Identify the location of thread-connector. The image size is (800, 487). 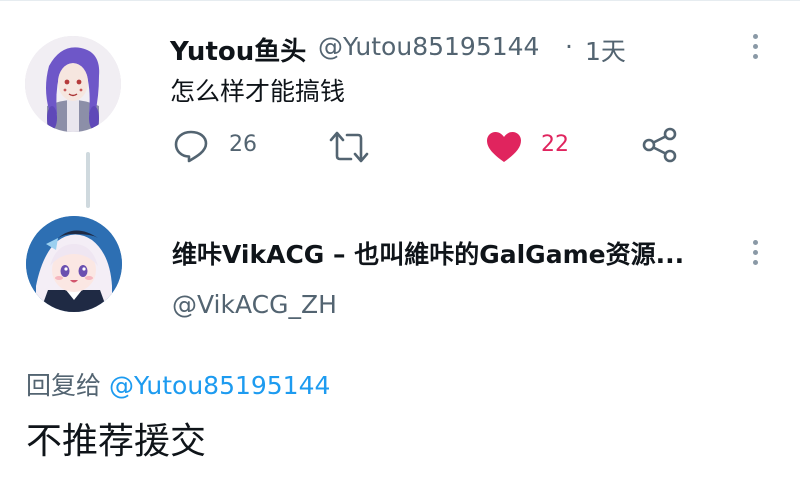
(88, 180).